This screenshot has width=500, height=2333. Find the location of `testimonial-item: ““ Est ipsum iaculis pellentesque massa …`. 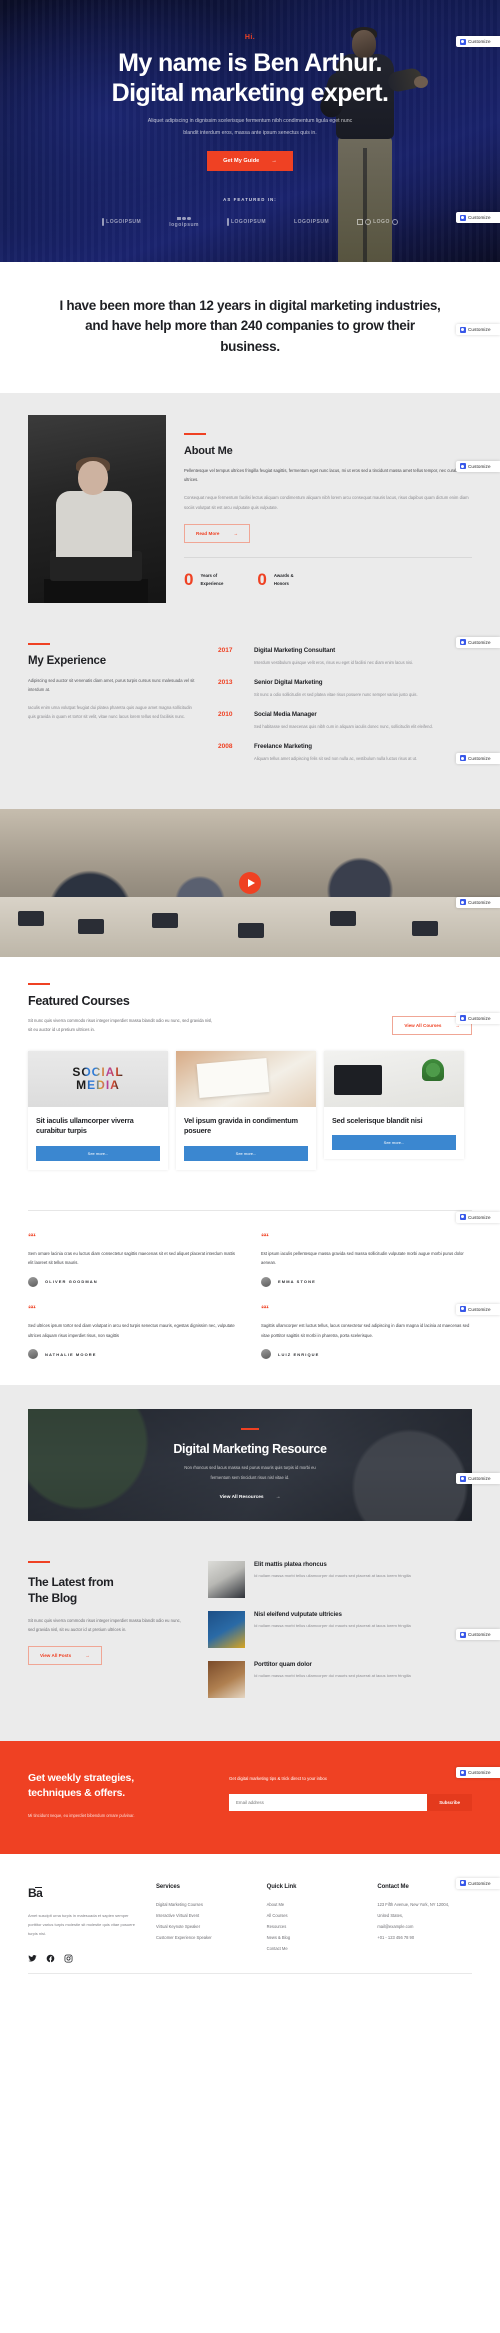

testimonial-item: ““ Est ipsum iaculis pellentesque massa … is located at coordinates (366, 1259).